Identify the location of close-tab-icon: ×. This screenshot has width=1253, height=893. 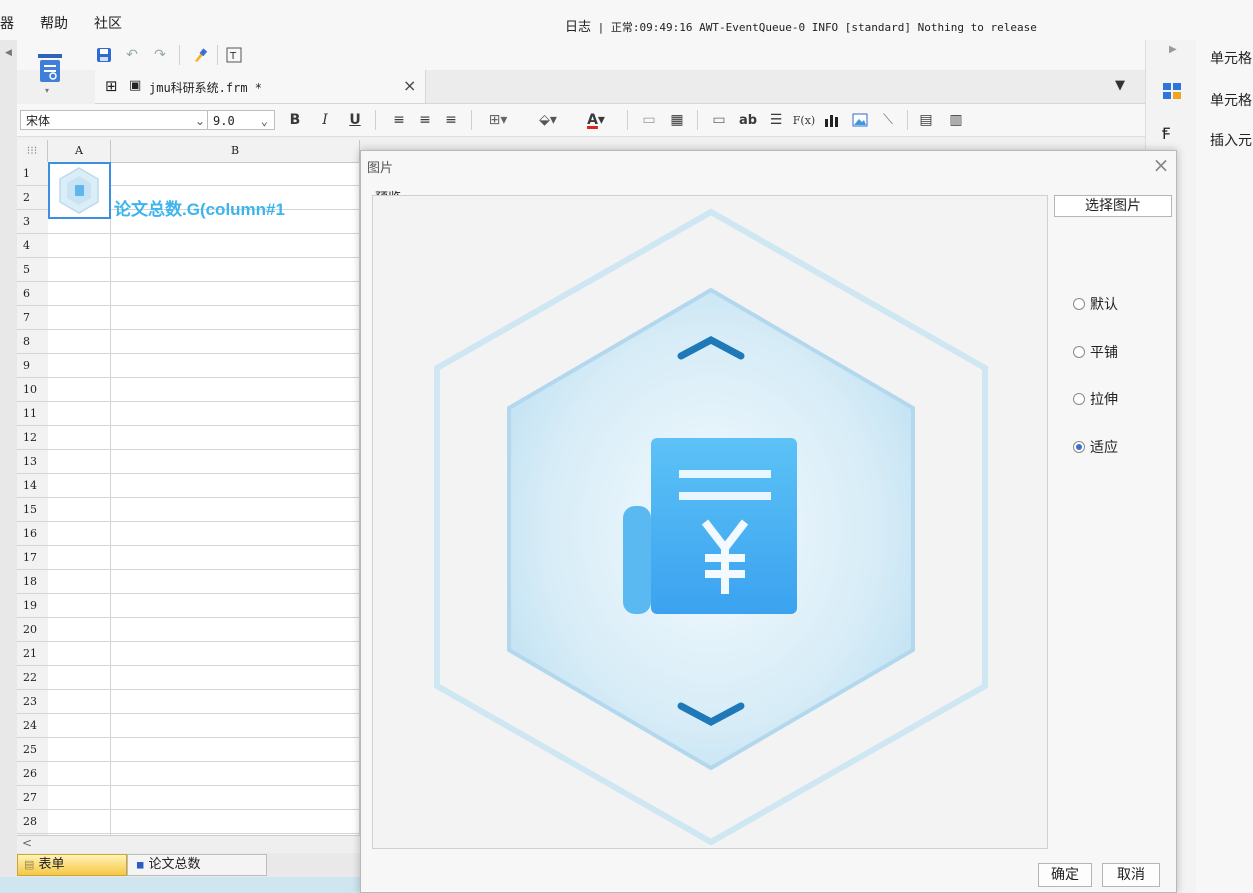
(409, 85).